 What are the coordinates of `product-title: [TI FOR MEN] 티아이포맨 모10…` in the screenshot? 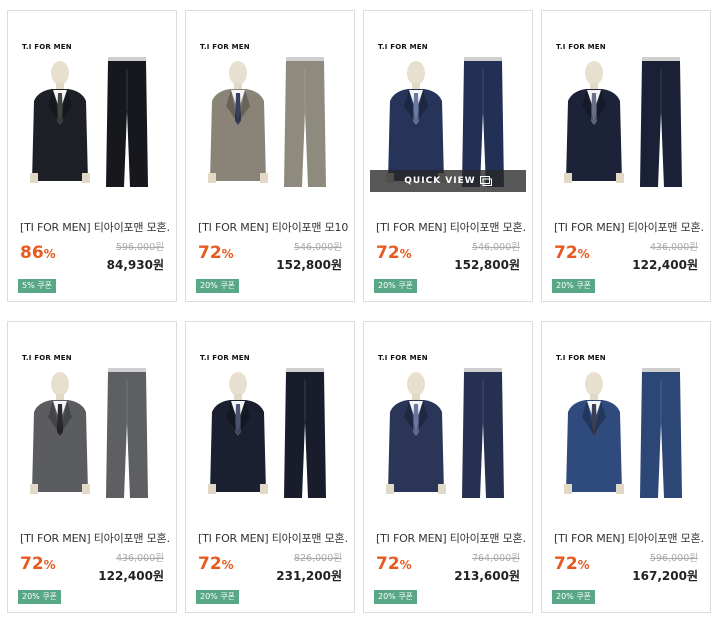 It's located at (273, 227).